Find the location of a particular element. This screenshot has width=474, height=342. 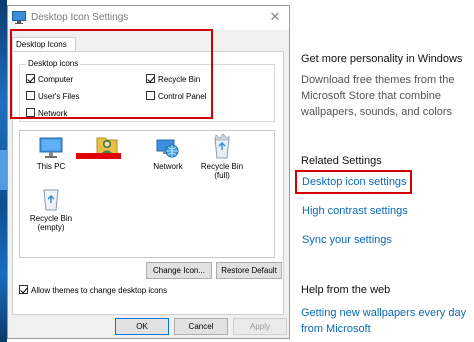

title-bar: Desktop Icon Settings ✕ is located at coordinates (148, 18).